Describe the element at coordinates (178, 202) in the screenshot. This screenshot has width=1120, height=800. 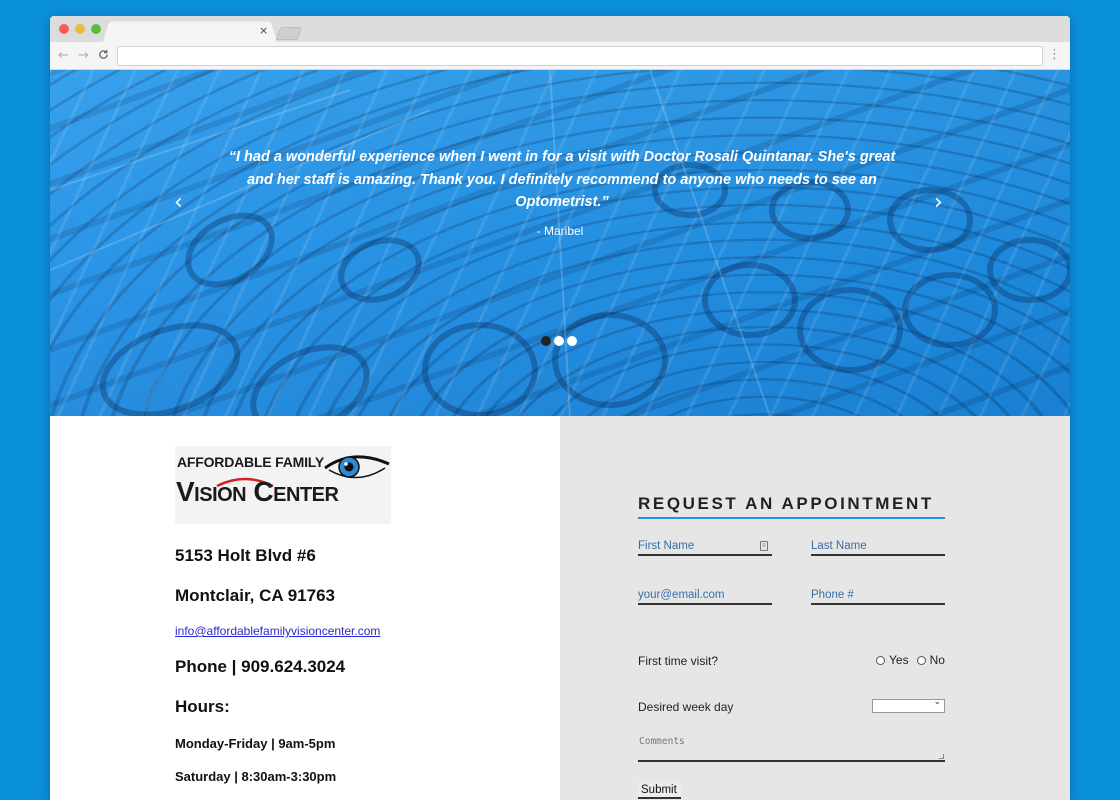
I see `carousel-prev-button: ‹` at that location.